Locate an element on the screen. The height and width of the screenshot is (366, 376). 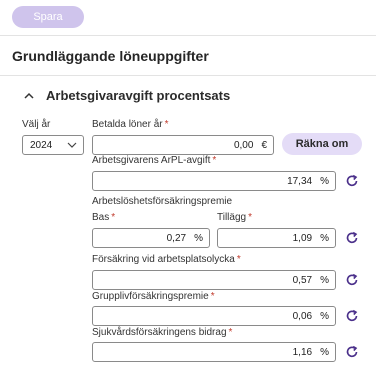
year-value: 2024 is located at coordinates (41, 145).